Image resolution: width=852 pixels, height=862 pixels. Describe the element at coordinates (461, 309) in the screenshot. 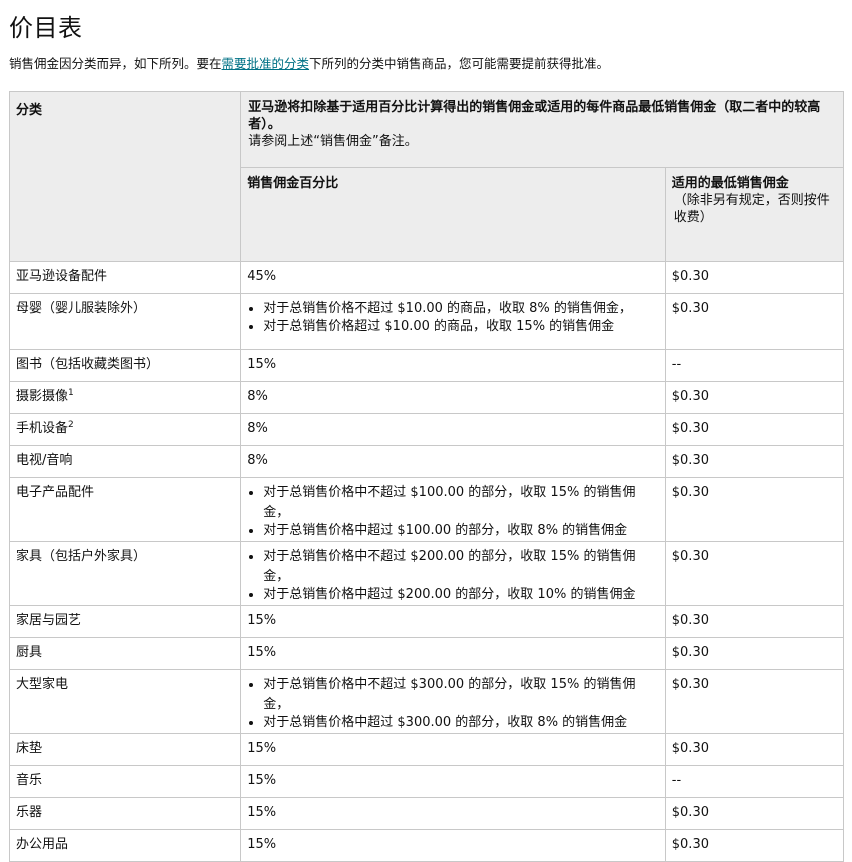

I see `percent-rule-item: 对于总销售价格不超过 $10.00 的商品，收取 8% 的销售佣金，` at that location.